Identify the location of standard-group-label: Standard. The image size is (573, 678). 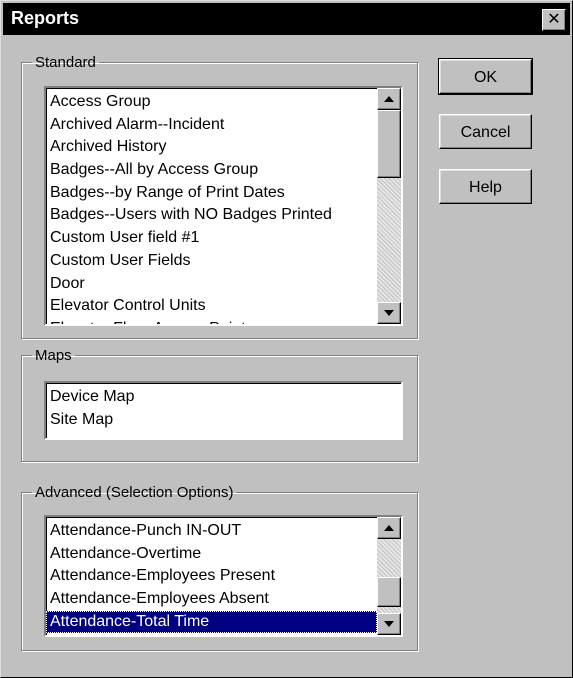
(65, 62).